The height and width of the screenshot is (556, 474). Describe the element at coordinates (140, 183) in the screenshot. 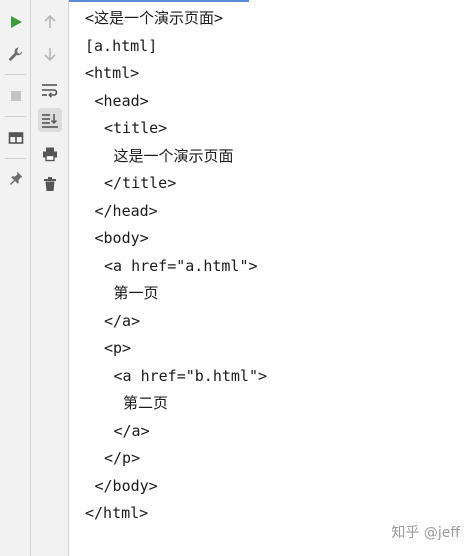

I see `console-line: </title>` at that location.